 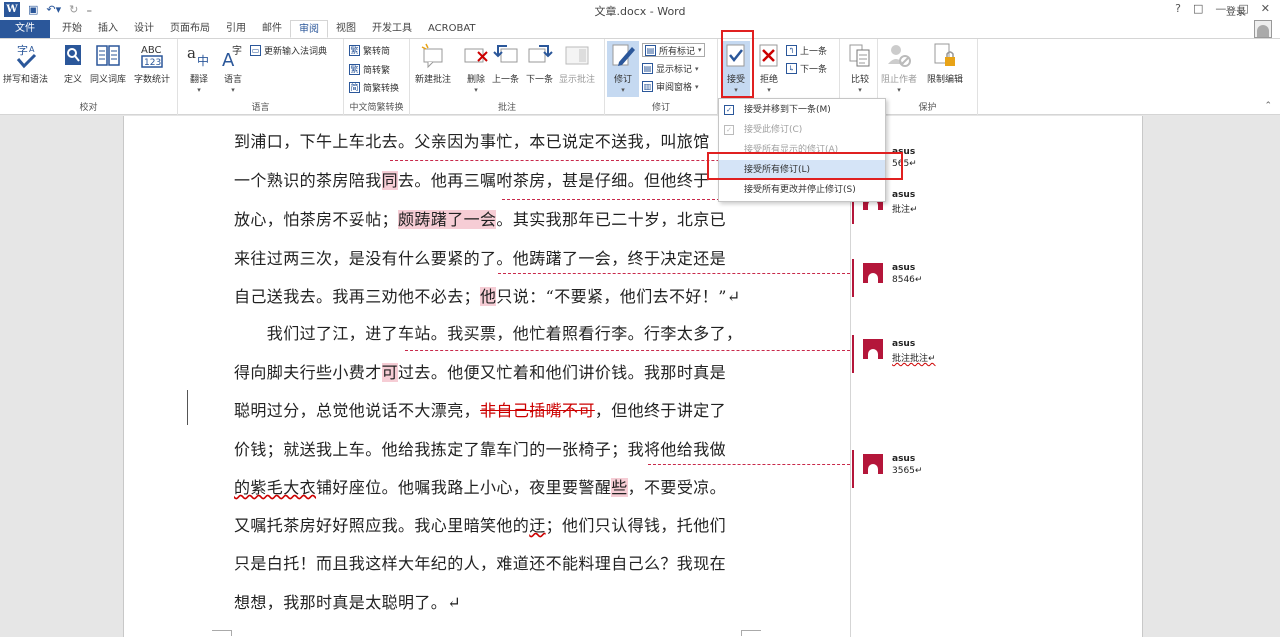 I want to click on menu-accept-all-shown: 接受所有显示的修订(A), so click(x=802, y=150).